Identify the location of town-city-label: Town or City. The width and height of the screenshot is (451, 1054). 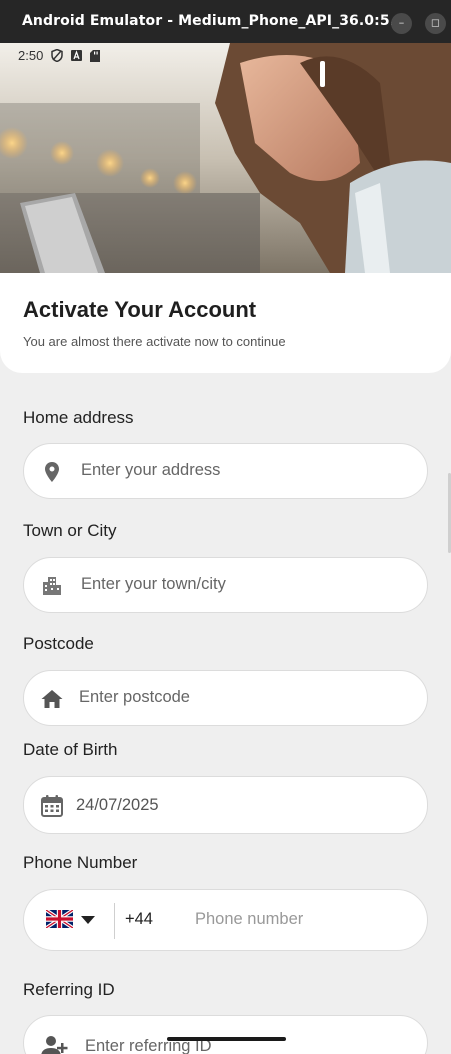
(70, 530).